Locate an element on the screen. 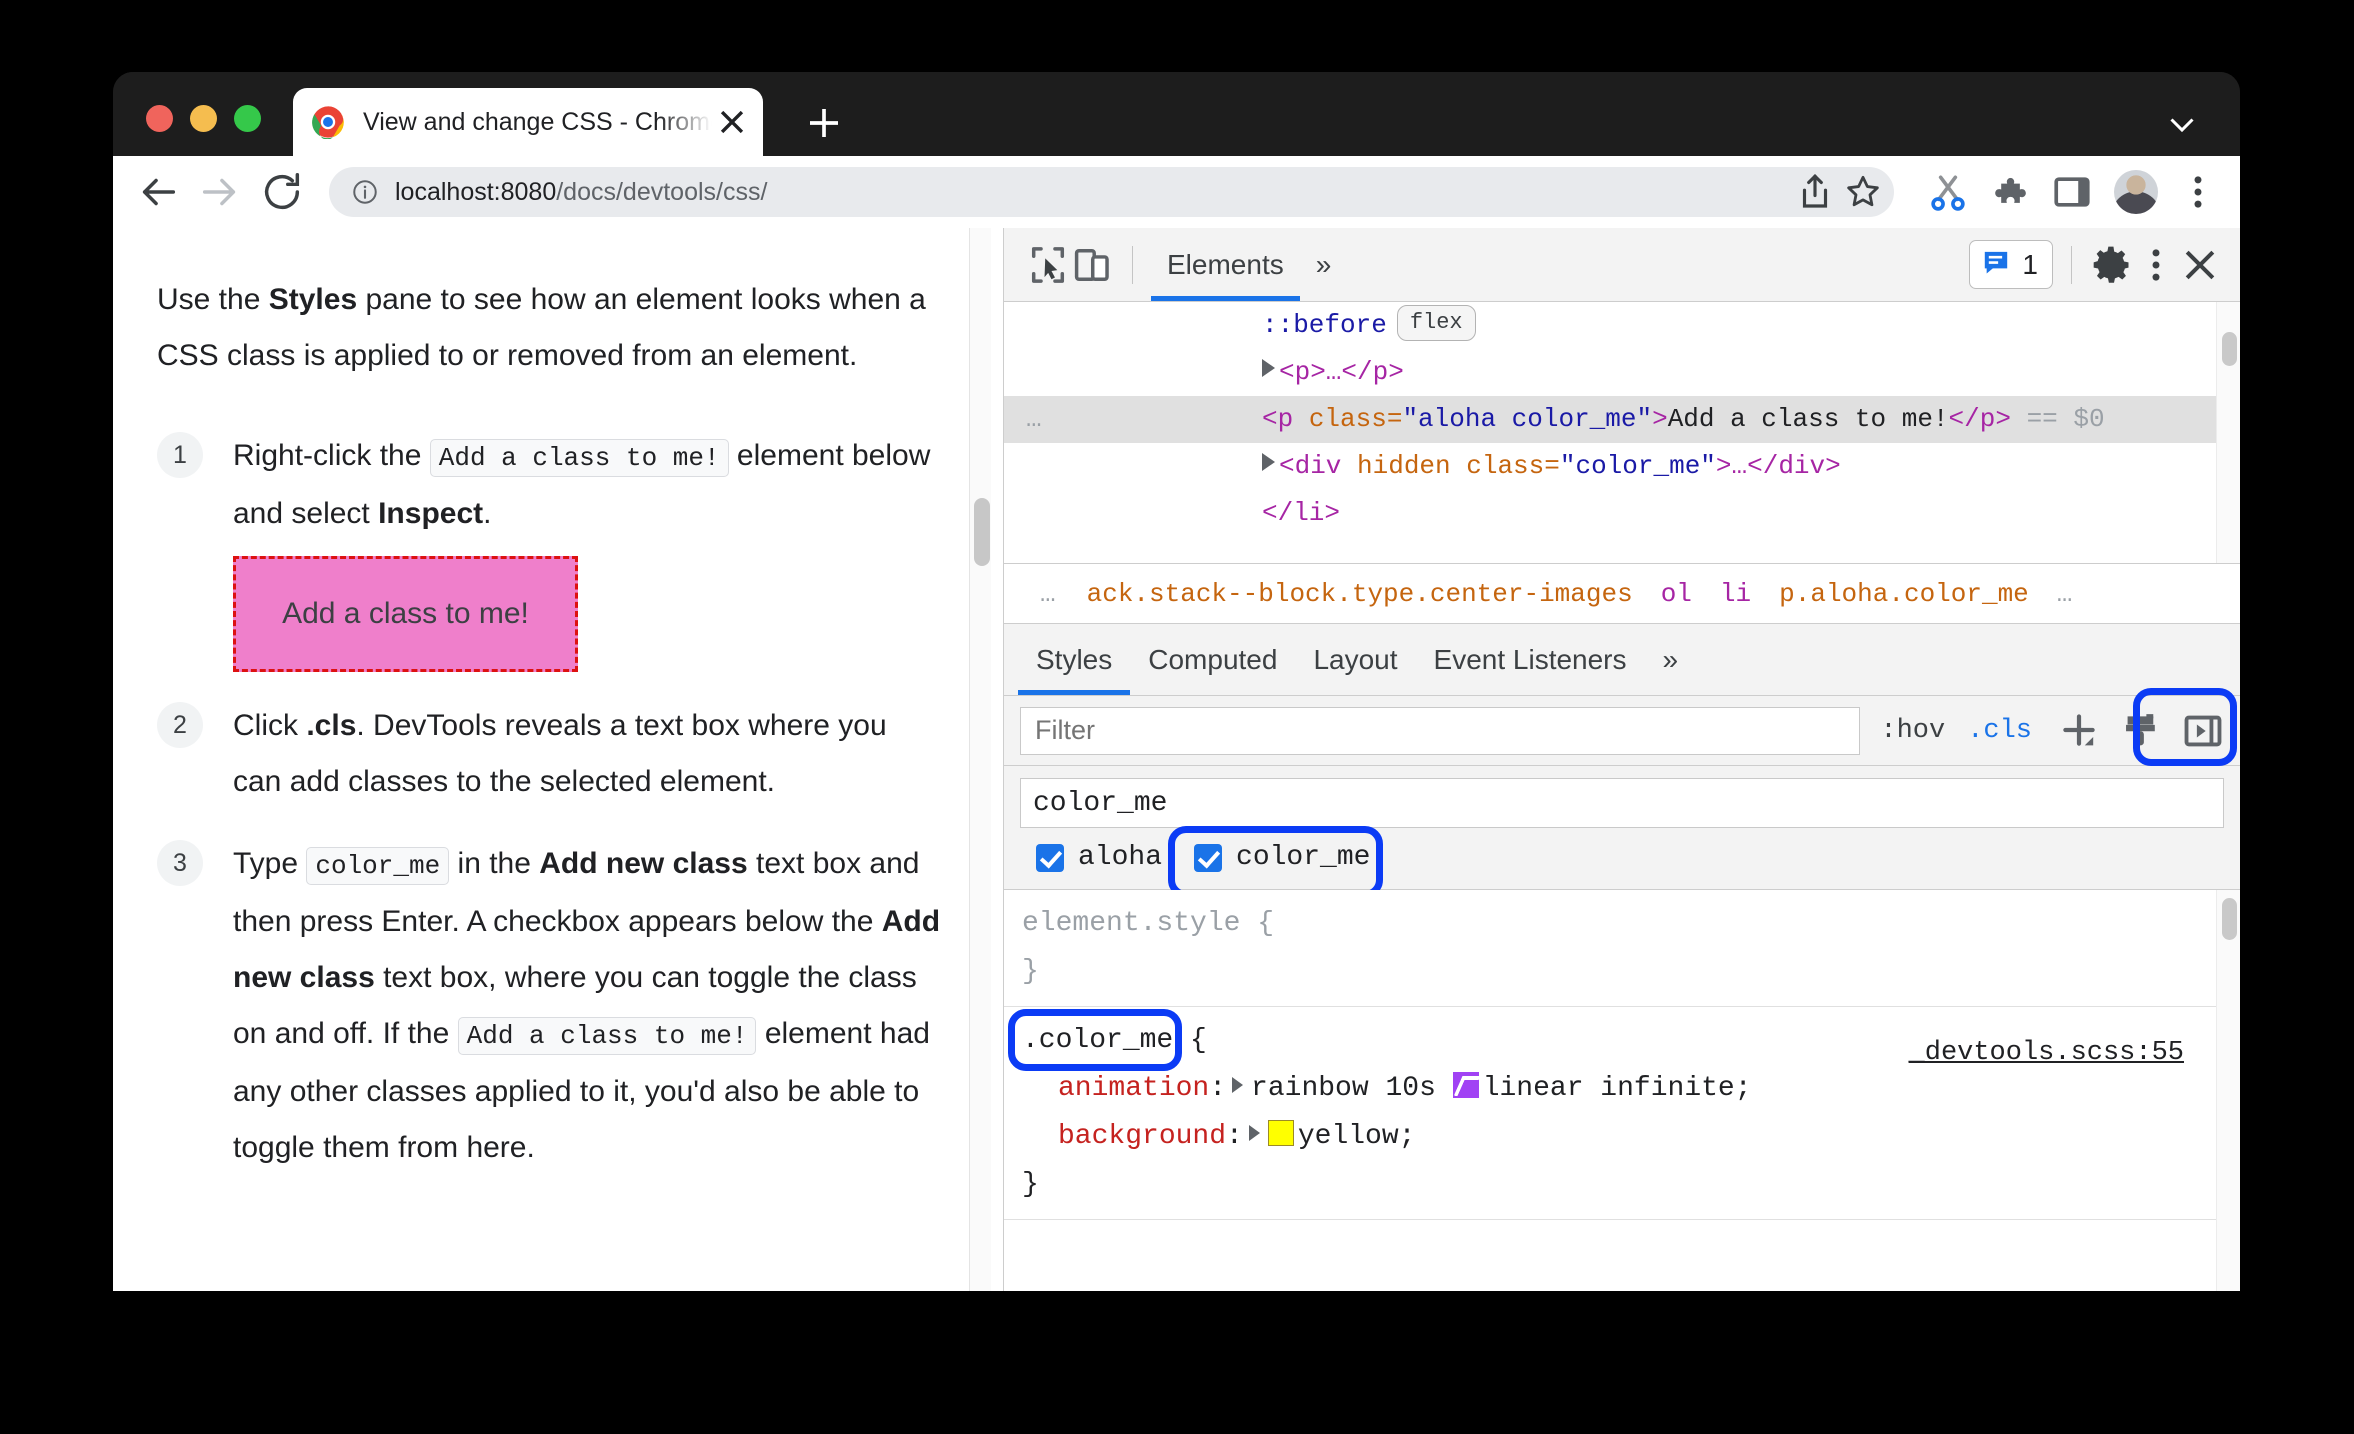 The image size is (2354, 1434). tab-computed: Computed is located at coordinates (1212, 659).